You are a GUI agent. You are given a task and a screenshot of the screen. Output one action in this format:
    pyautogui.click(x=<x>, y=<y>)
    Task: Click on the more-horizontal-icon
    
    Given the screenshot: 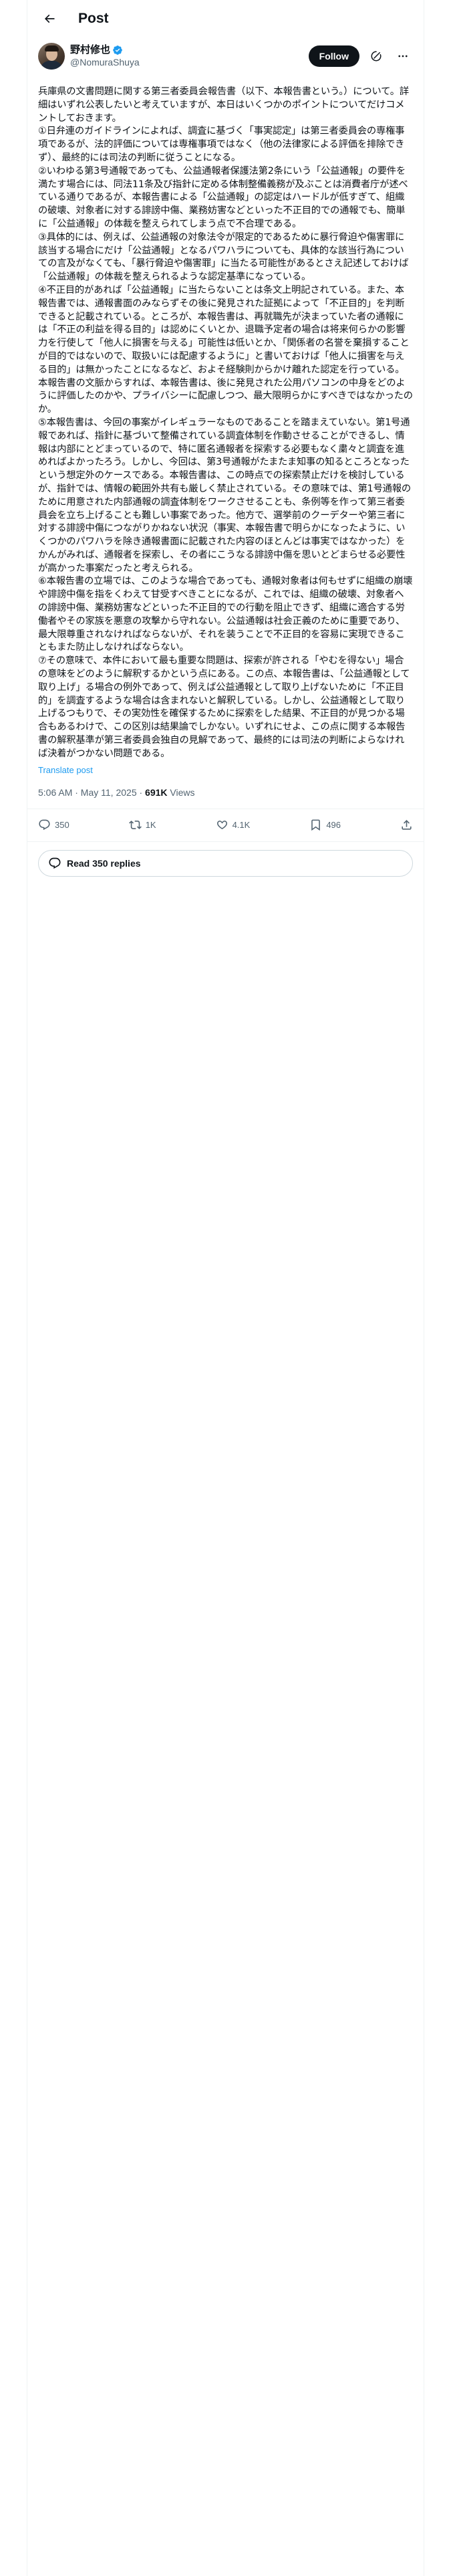 What is the action you would take?
    pyautogui.click(x=403, y=56)
    